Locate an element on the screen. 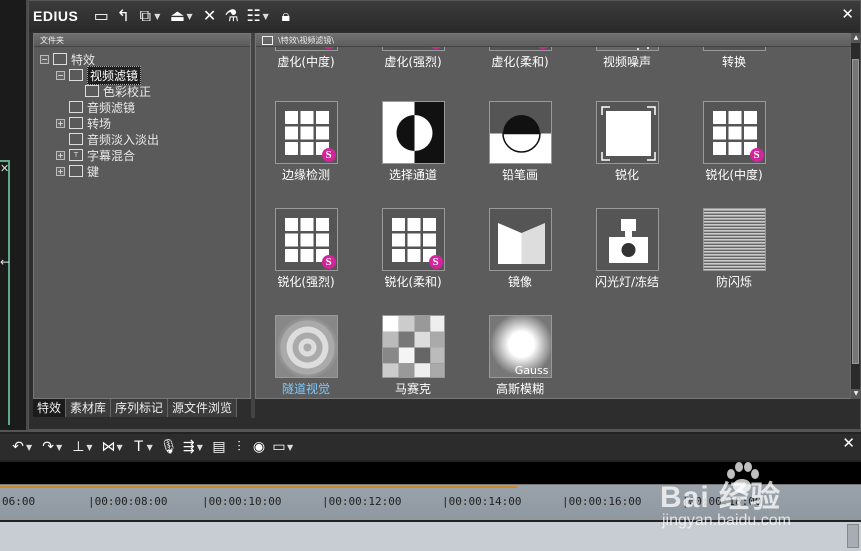  effect-item: Gauss 高斯模糊 is located at coordinates (520, 356).